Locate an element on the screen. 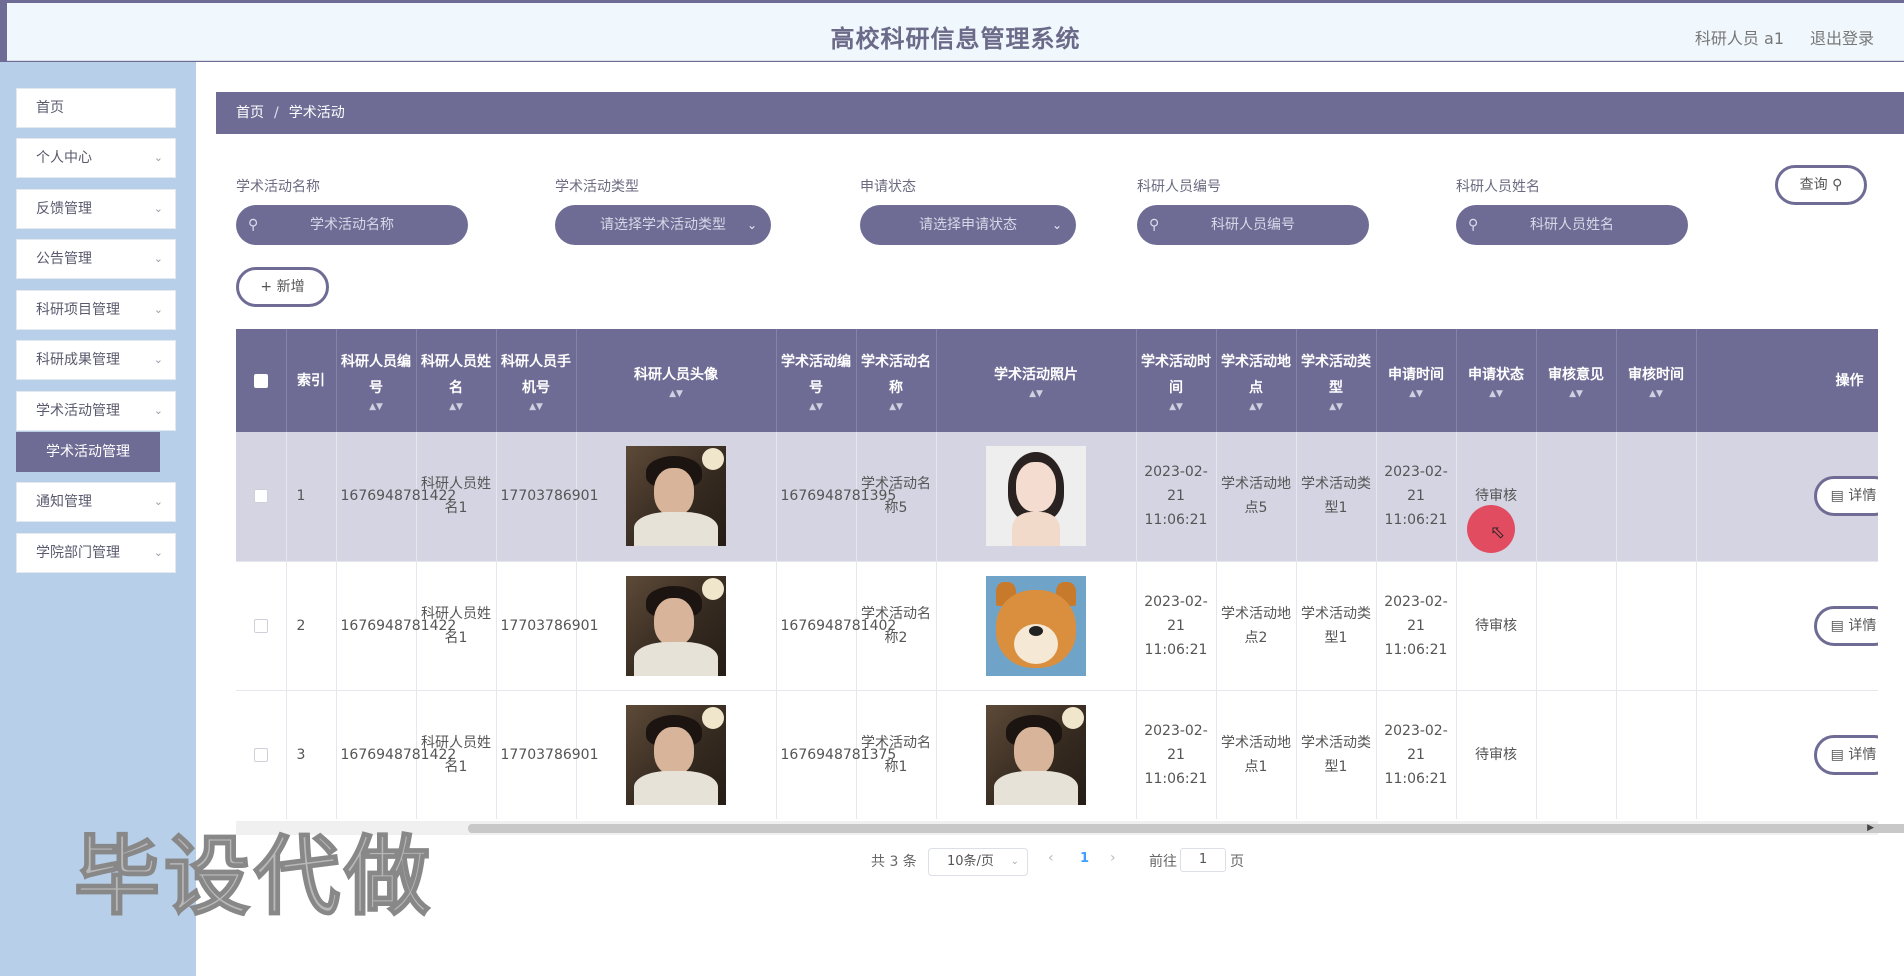  cell-activity-place: 学术活动地点2 is located at coordinates (1256, 626).